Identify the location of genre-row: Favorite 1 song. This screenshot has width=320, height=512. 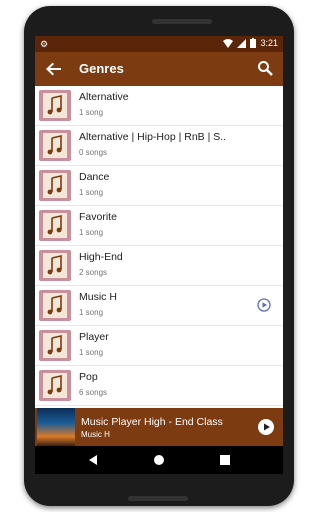
(159, 226).